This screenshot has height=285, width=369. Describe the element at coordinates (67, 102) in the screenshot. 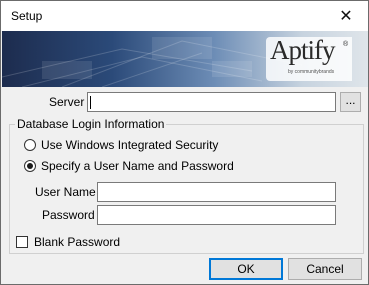

I see `server-label: Server` at that location.